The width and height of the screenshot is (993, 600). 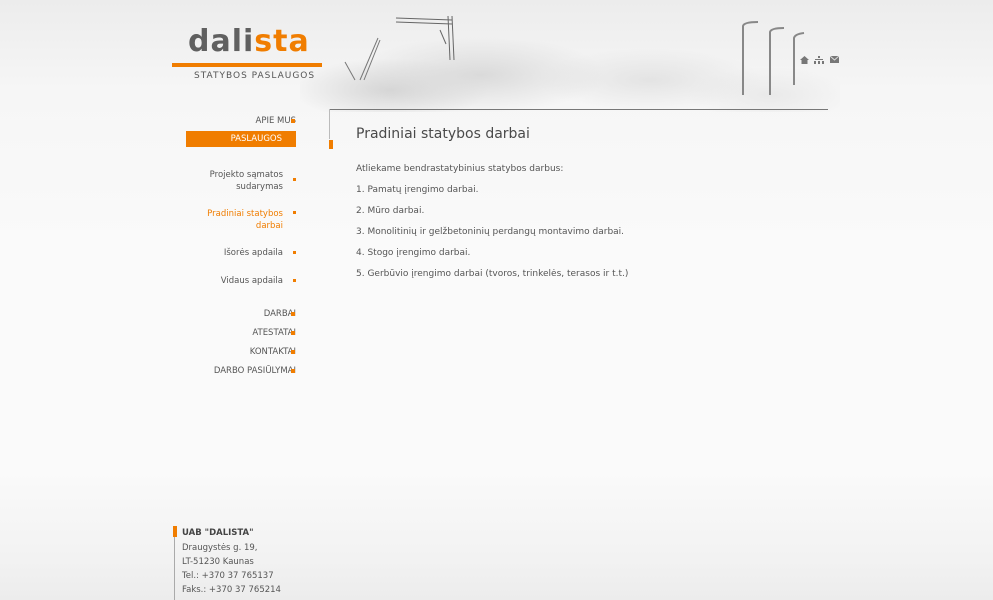 I want to click on subnav-vidaus-apdaila: Vidaus apdaila, so click(x=252, y=281).